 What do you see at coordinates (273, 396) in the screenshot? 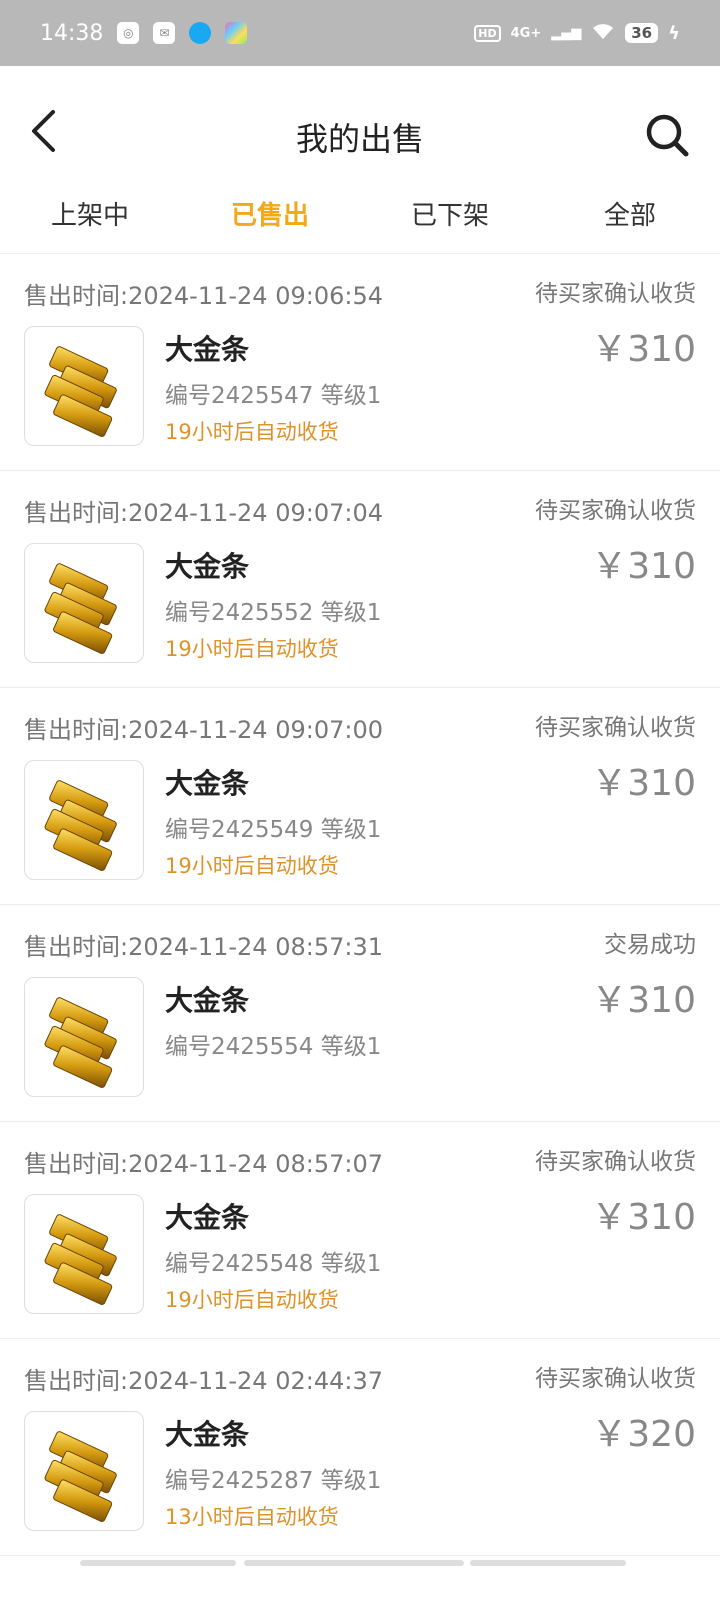
I see `item-meta: 编号2425547 等级1` at bounding box center [273, 396].